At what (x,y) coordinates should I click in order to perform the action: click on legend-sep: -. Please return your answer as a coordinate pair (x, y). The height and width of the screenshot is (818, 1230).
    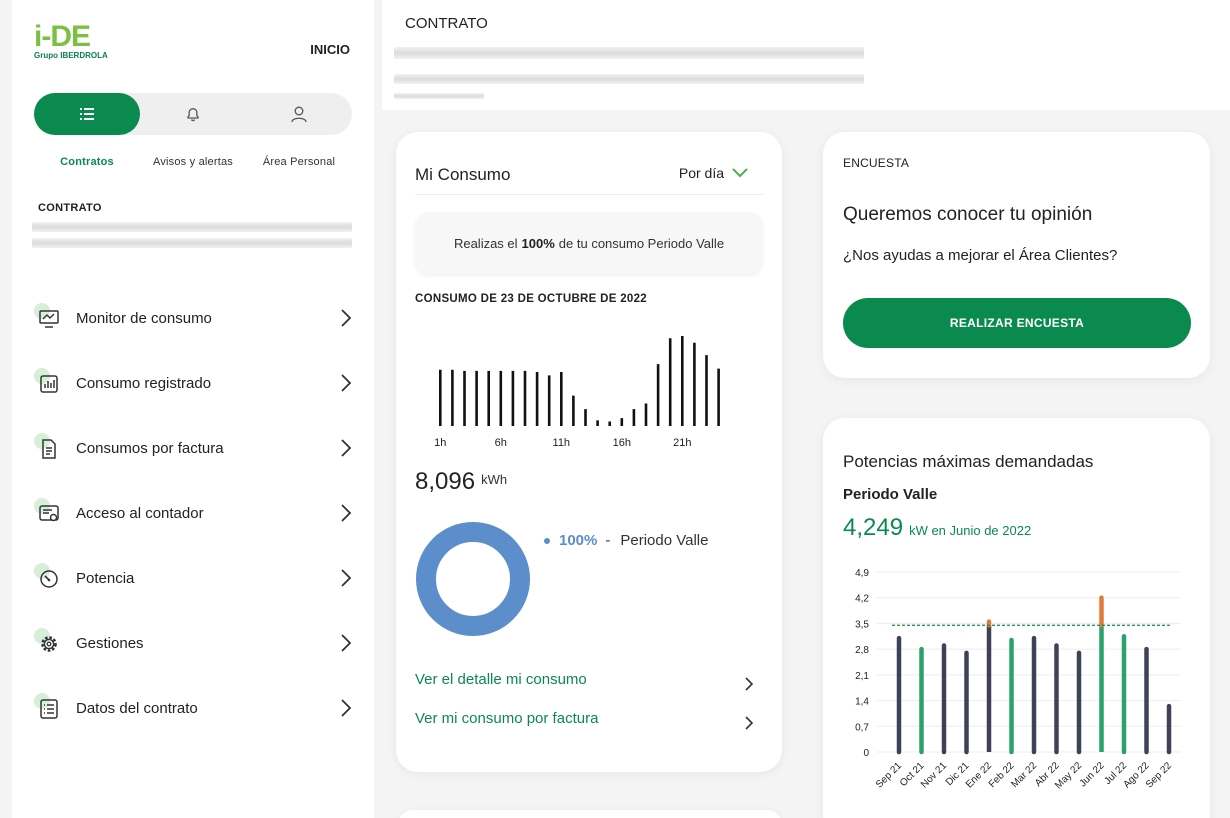
    Looking at the image, I should click on (608, 540).